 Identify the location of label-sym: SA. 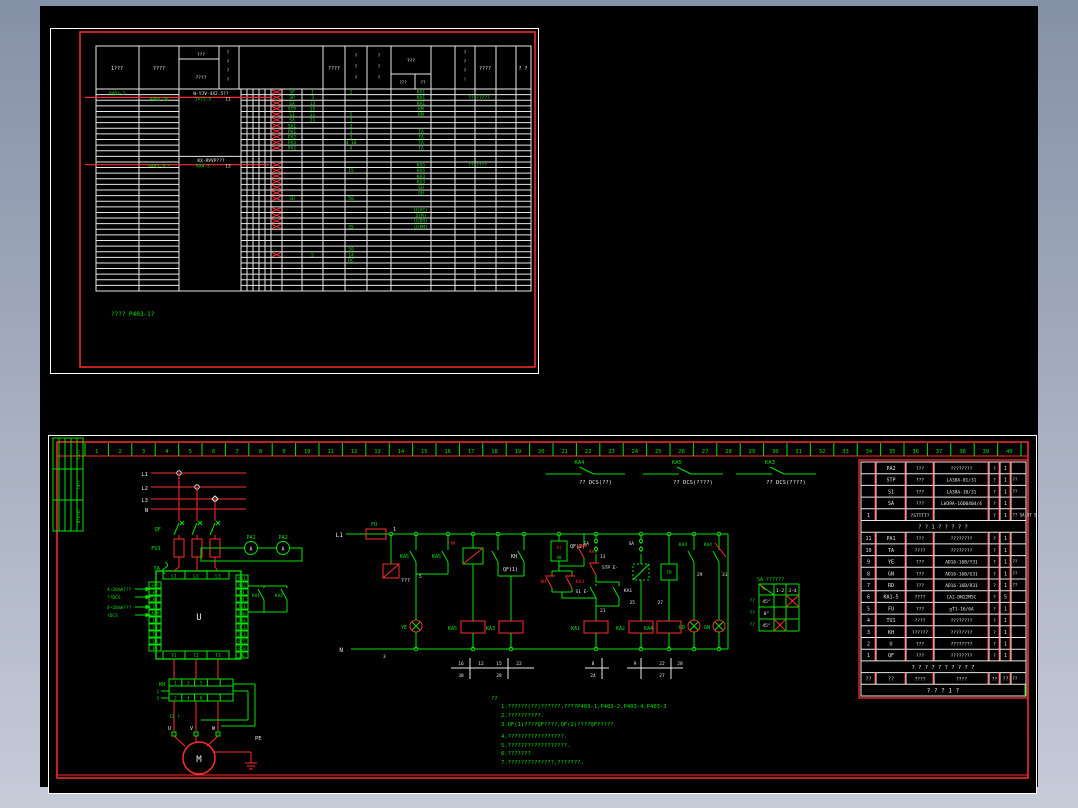
(891, 504).